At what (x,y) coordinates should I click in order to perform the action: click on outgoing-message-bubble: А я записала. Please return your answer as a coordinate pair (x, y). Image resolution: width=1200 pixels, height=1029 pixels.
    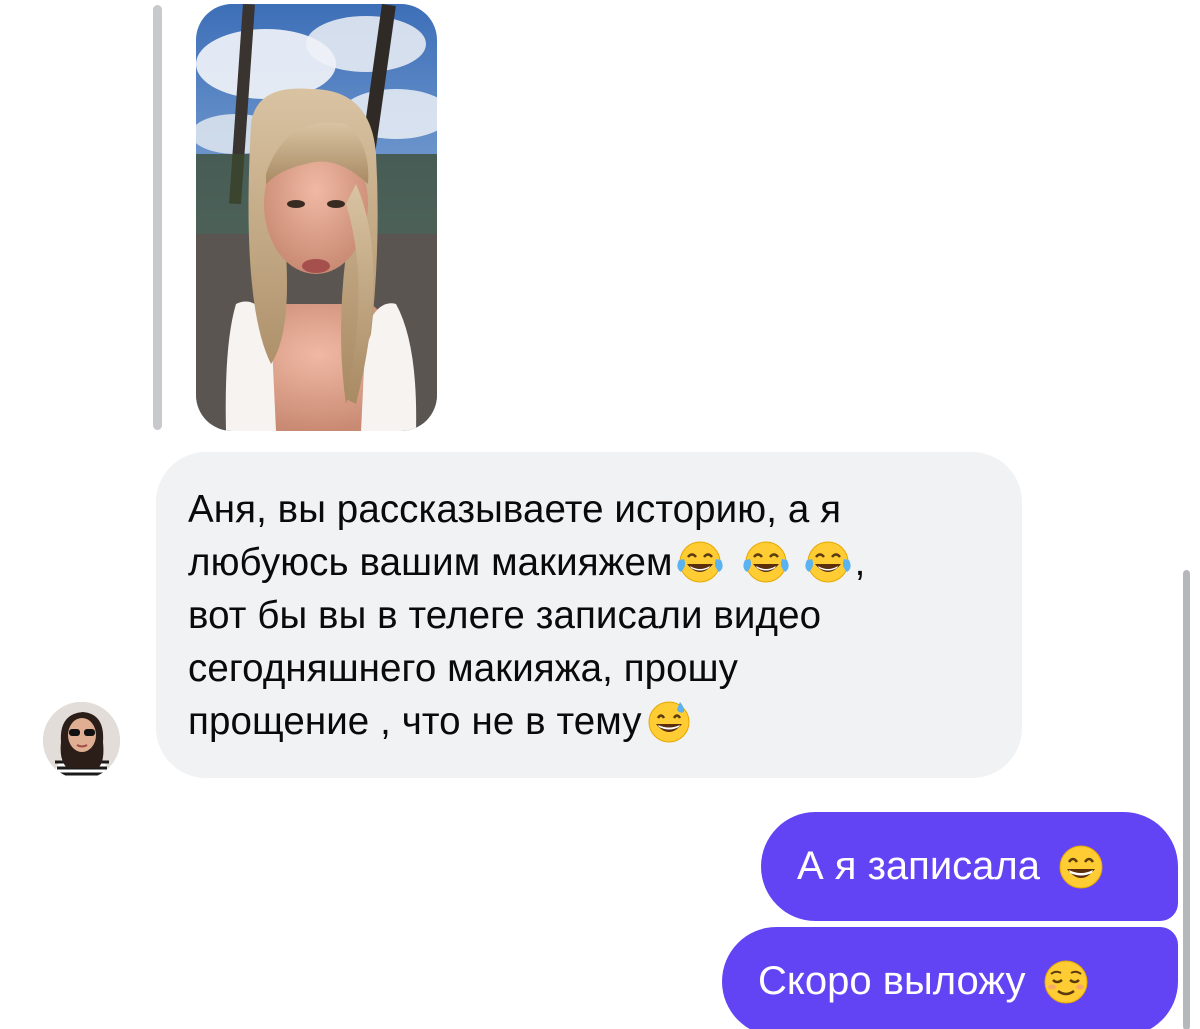
    Looking at the image, I should click on (969, 866).